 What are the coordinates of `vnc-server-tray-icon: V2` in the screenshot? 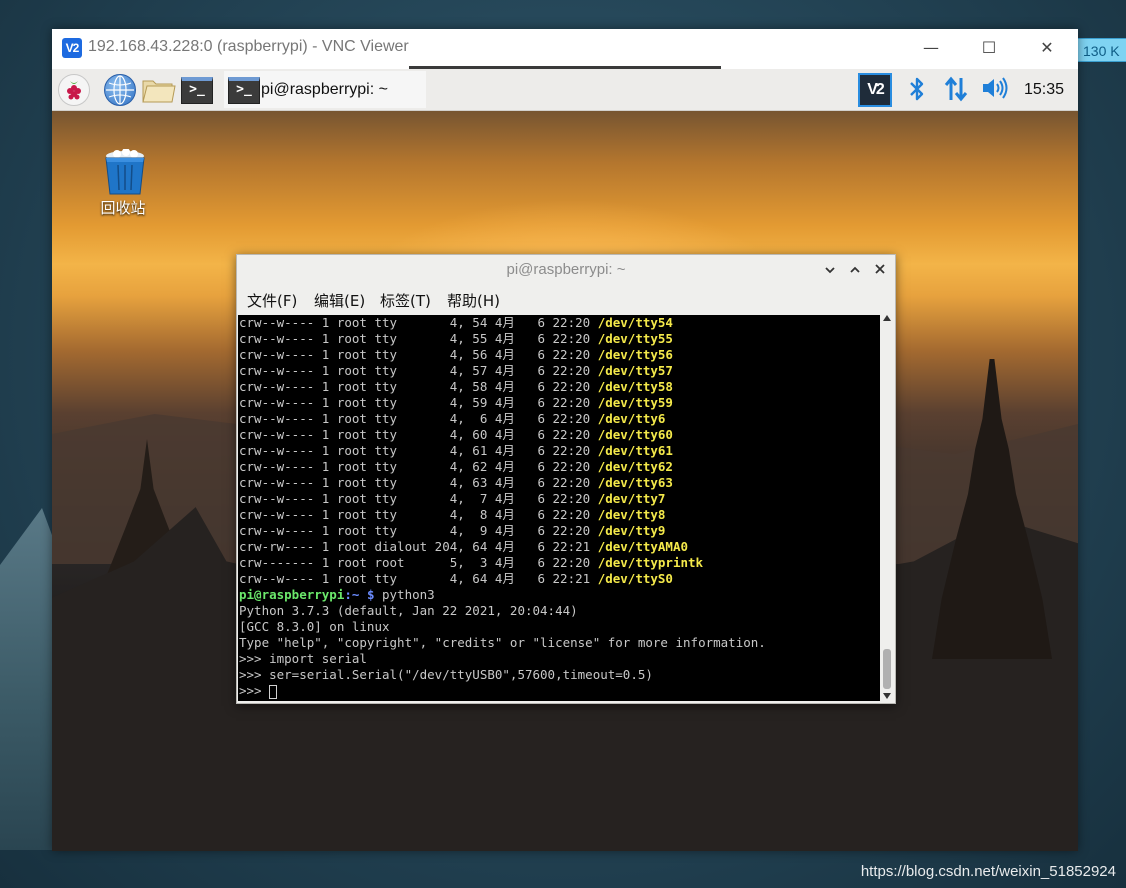 It's located at (875, 90).